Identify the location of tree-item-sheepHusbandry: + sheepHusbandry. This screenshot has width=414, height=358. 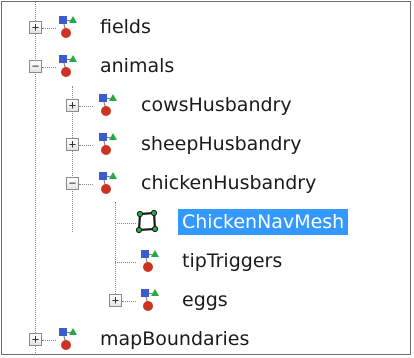
(206, 144).